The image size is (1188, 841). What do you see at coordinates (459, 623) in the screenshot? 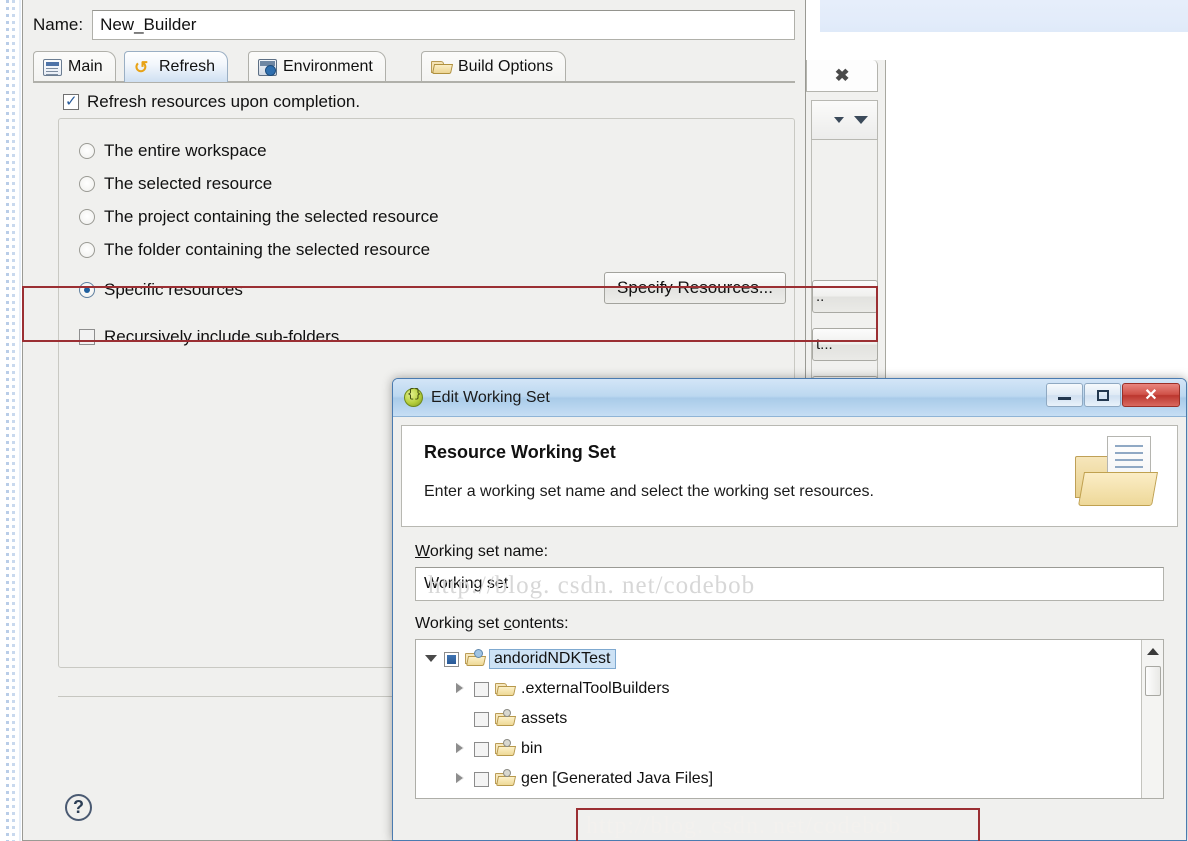
I see `working-set-contents-label-pre: Working set` at bounding box center [459, 623].